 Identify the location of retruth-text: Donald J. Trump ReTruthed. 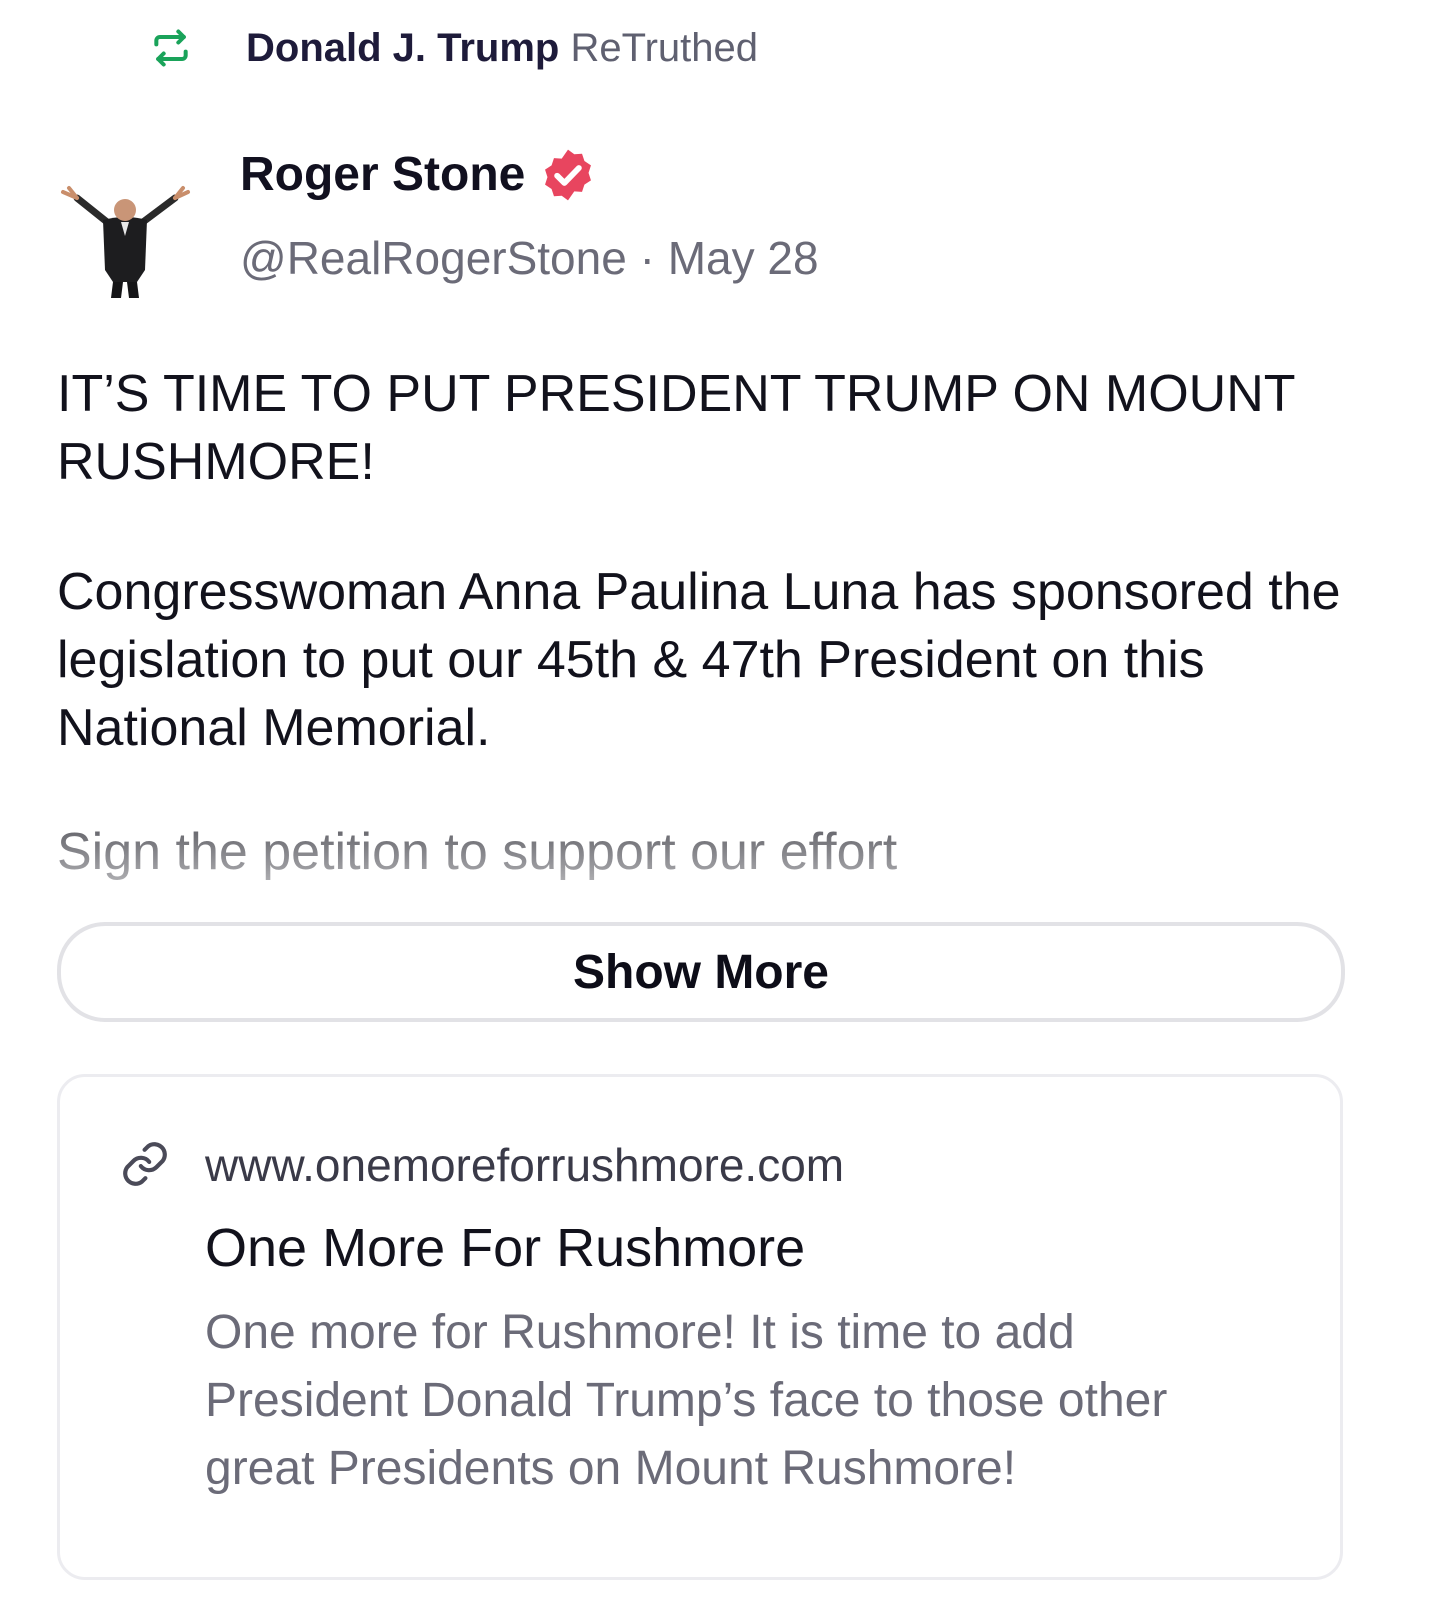
(502, 48).